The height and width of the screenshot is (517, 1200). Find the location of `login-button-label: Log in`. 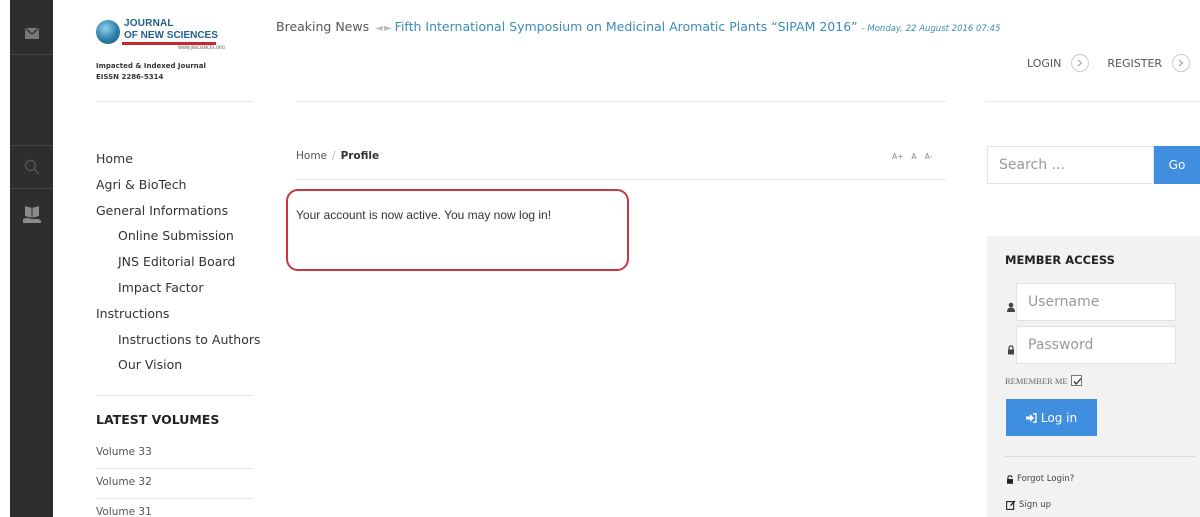

login-button-label: Log in is located at coordinates (1059, 417).